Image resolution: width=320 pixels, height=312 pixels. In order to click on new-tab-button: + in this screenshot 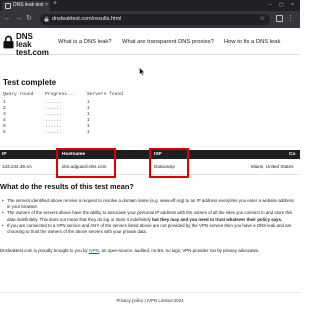, I will do `click(55, 3)`.